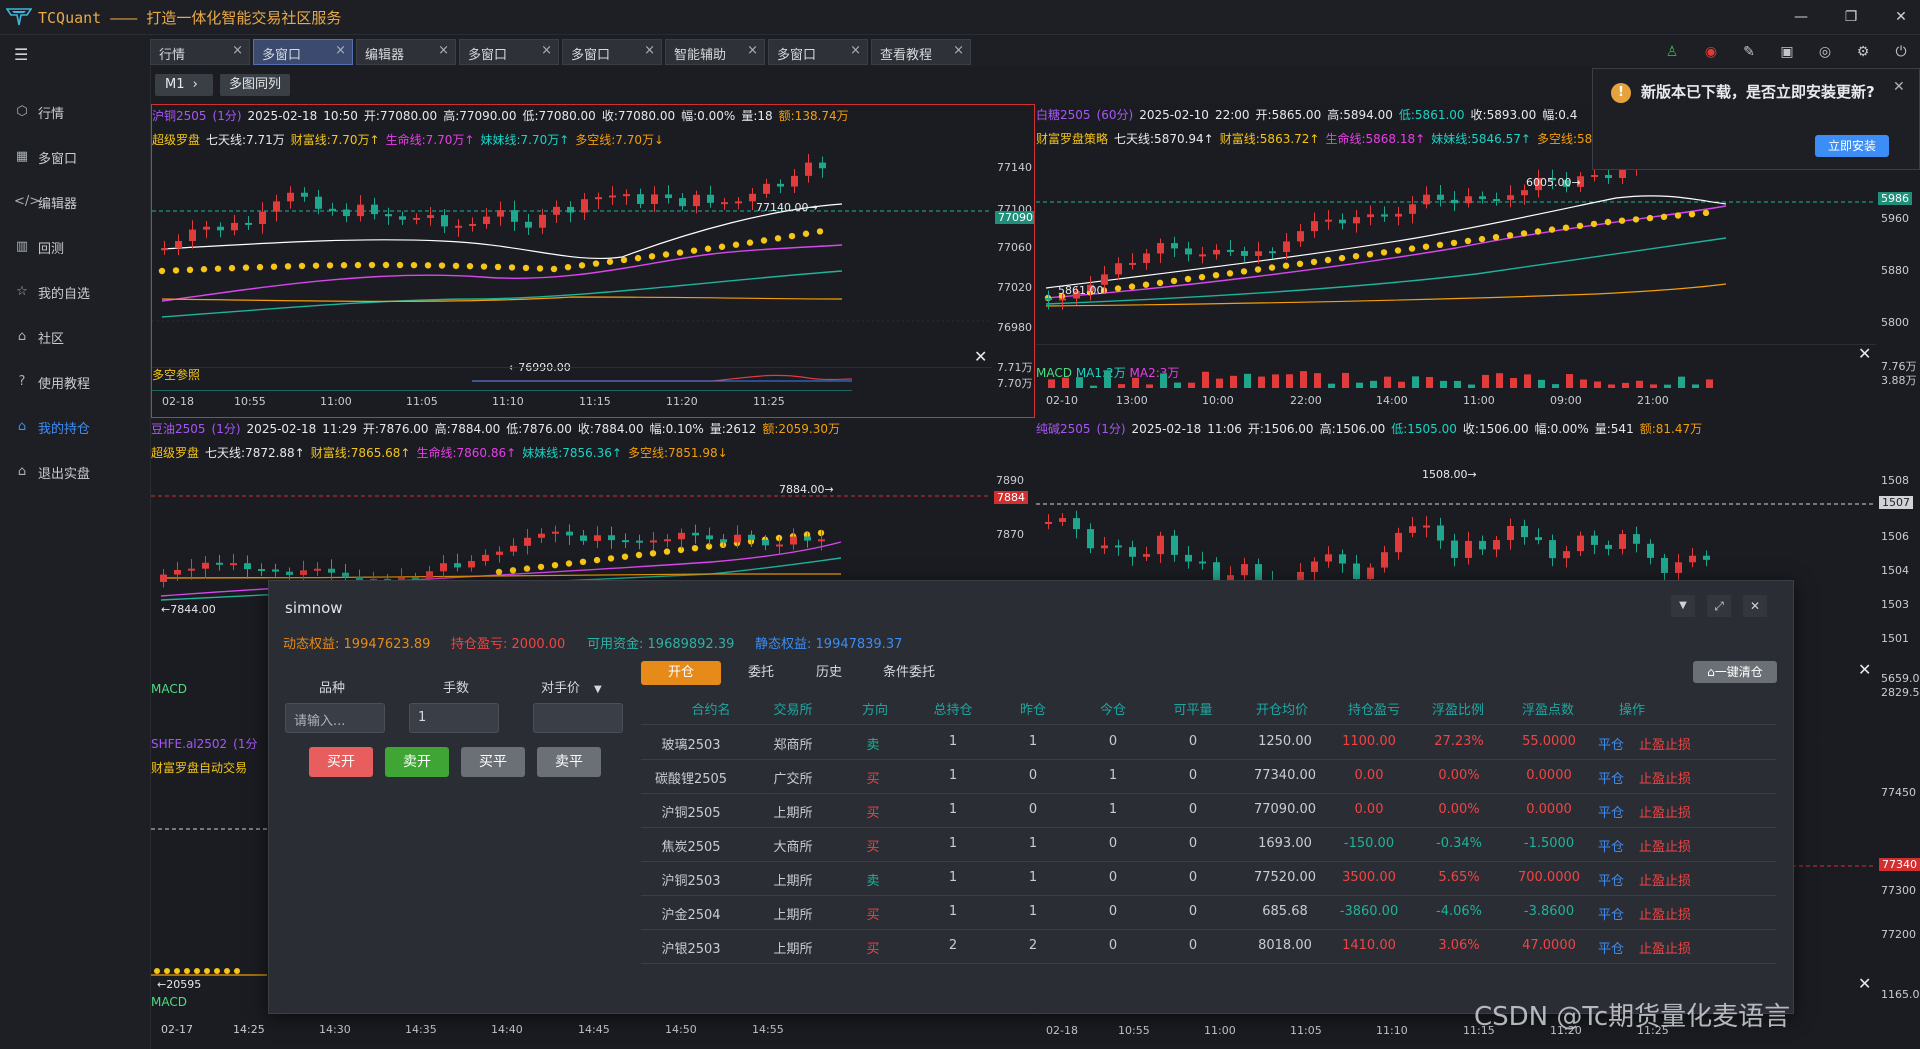  I want to click on tab-editor: 编辑器 ×, so click(406, 52).